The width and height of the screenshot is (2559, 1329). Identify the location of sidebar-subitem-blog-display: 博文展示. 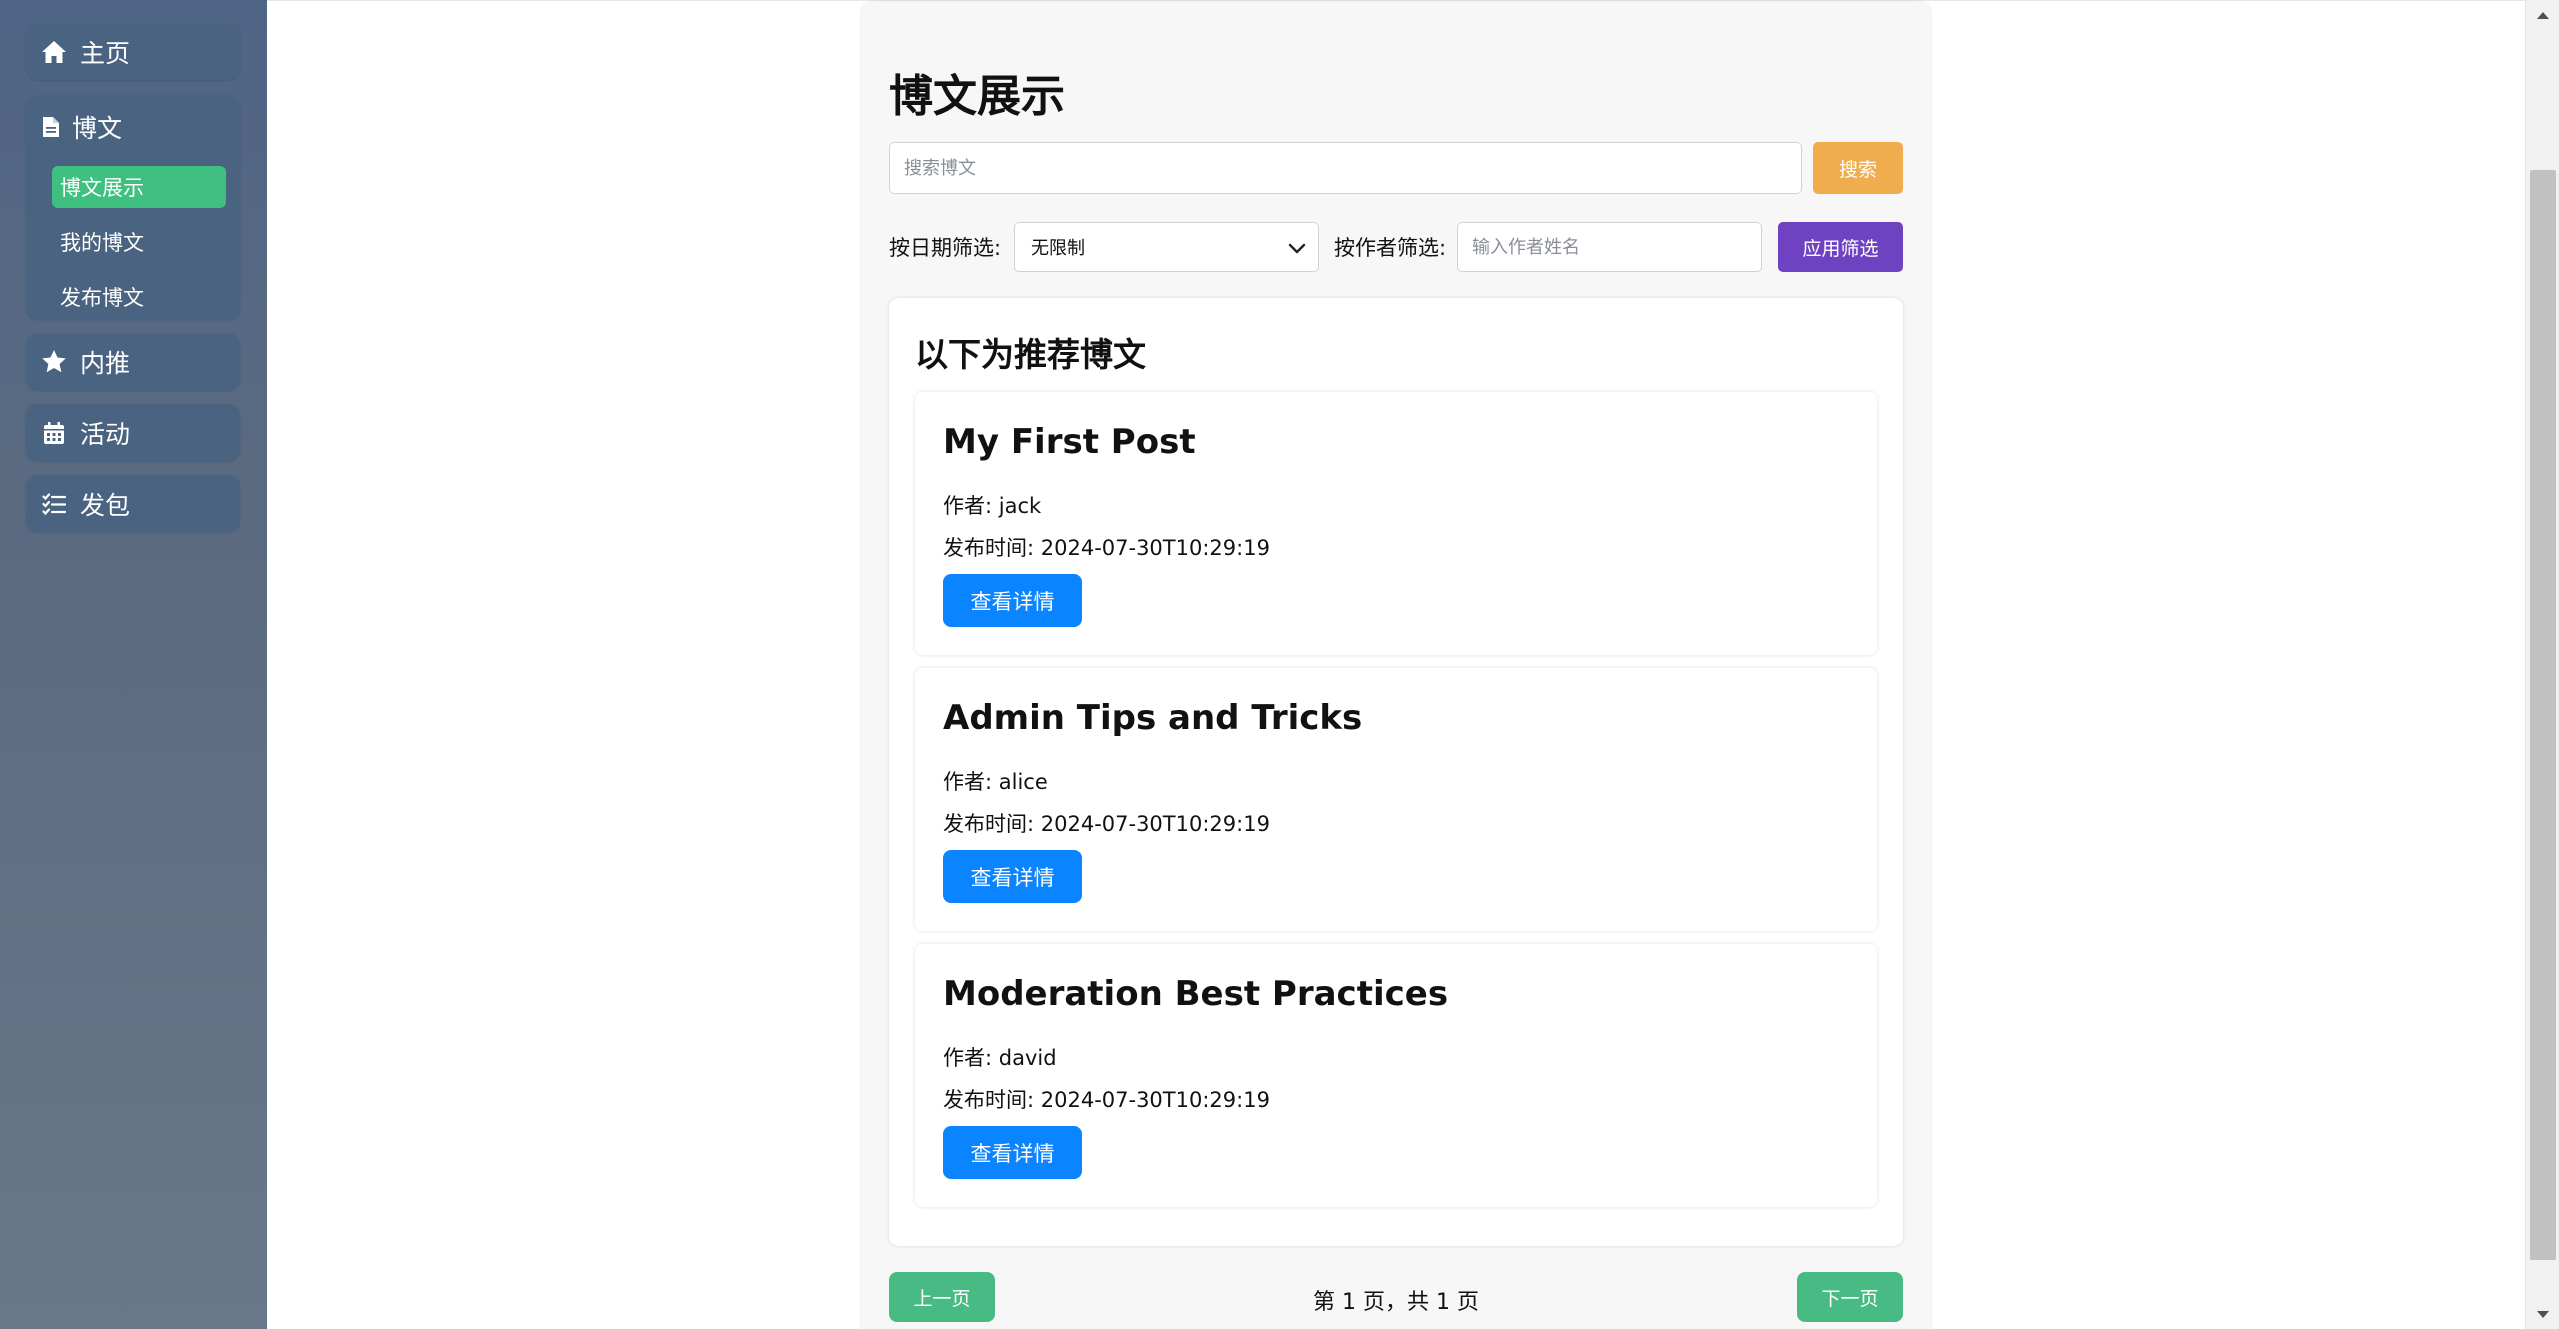
(139, 187).